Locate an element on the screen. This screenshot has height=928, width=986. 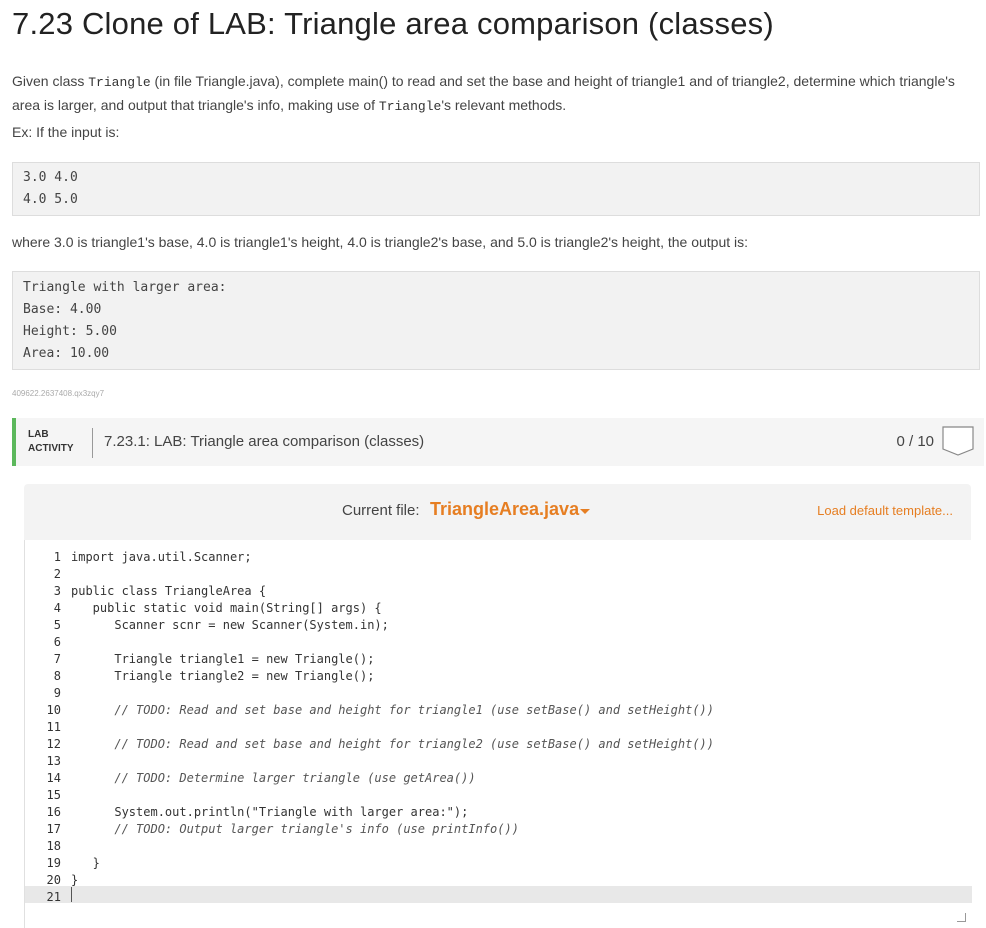
output-line: Height: 5.00 is located at coordinates (70, 331).